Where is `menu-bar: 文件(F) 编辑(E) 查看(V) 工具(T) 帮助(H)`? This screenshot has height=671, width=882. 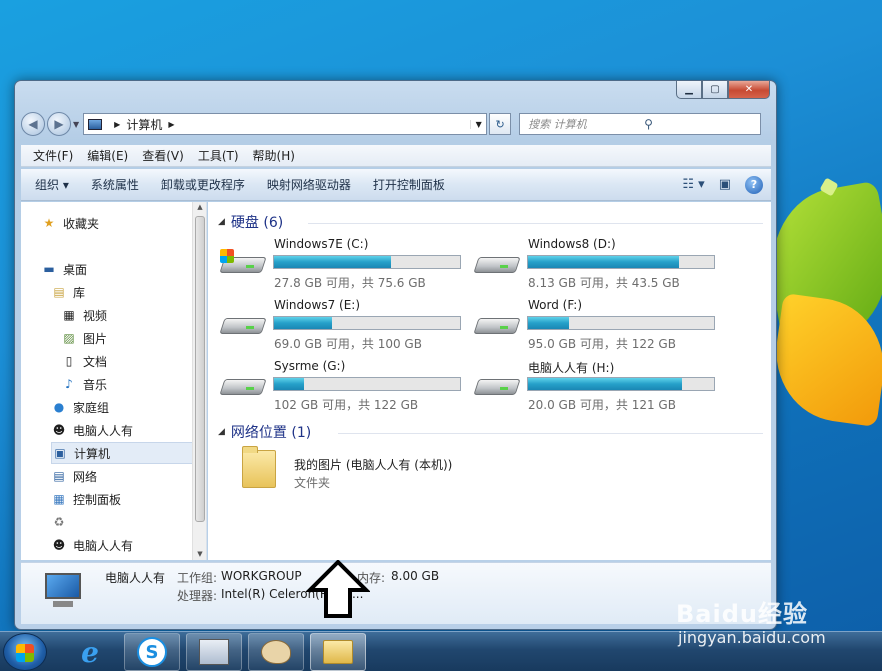 menu-bar: 文件(F) 编辑(E) 查看(V) 工具(T) 帮助(H) is located at coordinates (396, 156).